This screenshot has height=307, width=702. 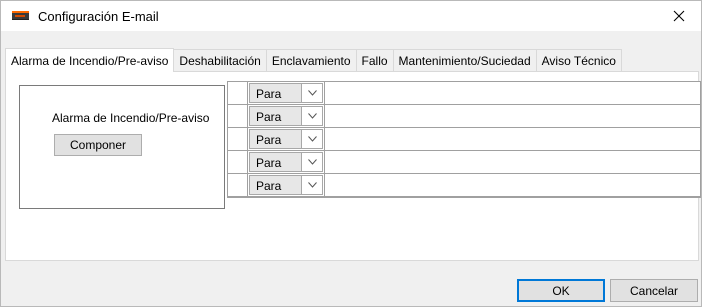 I want to click on tab-fire-alarm: Alarma de Incendio/Pre-aviso, so click(x=90, y=60).